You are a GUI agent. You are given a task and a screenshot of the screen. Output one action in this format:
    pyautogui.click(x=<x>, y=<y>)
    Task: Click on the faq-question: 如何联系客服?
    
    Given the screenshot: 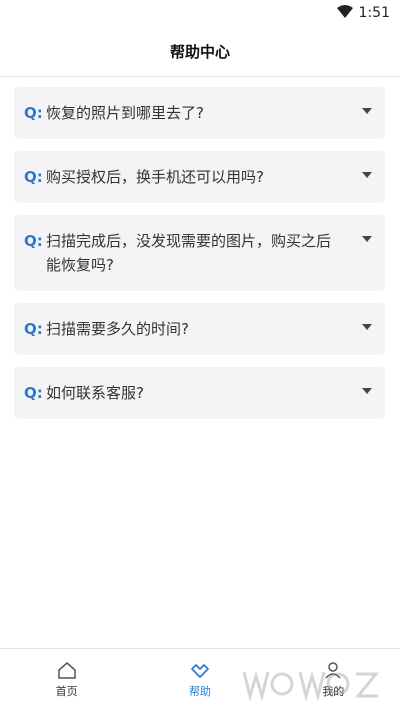 What is the action you would take?
    pyautogui.click(x=95, y=393)
    